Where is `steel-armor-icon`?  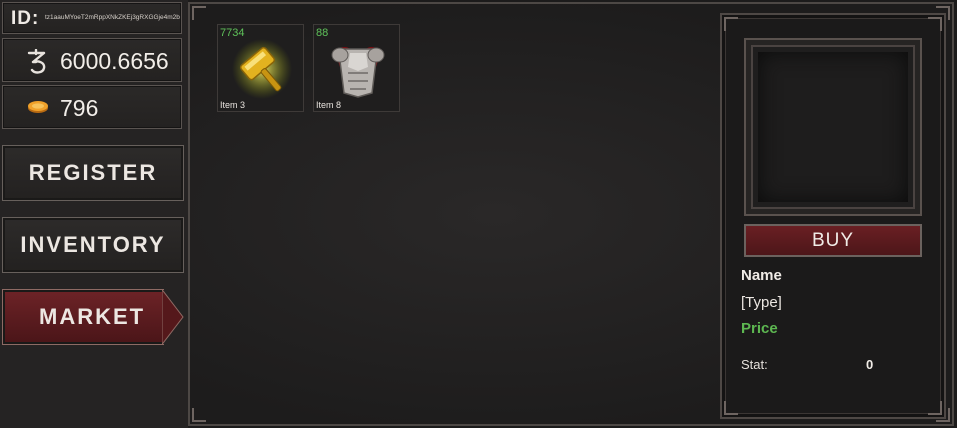
steel-armor-icon is located at coordinates (358, 71).